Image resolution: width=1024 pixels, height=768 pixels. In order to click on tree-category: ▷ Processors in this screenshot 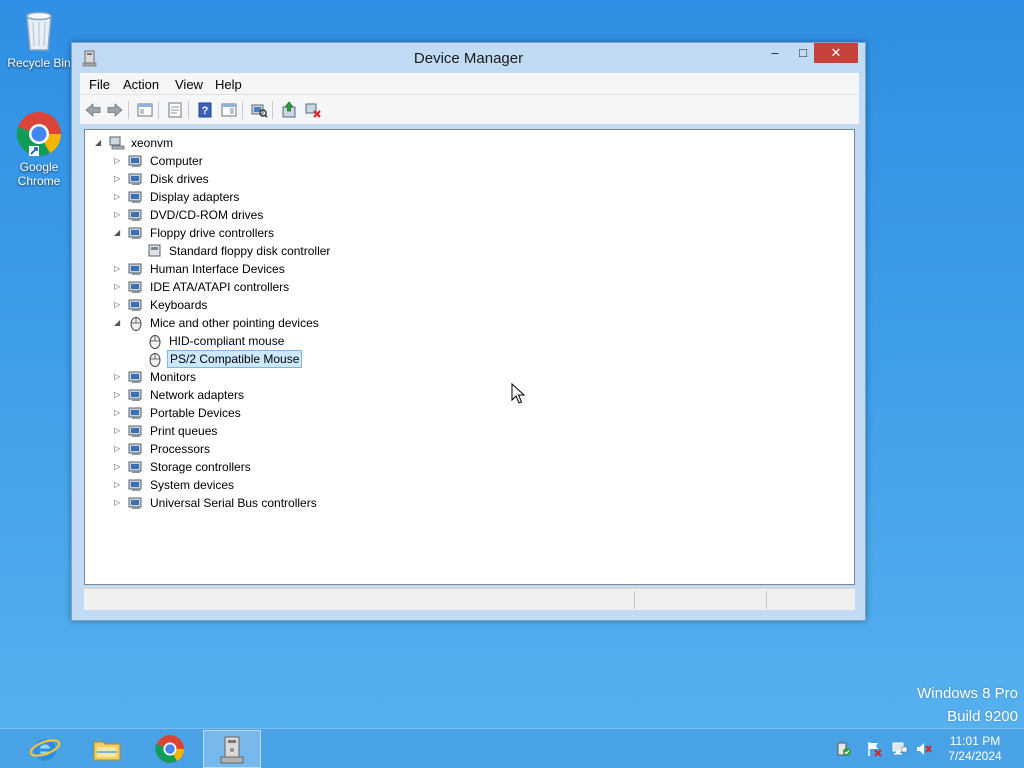, I will do `click(274, 449)`.